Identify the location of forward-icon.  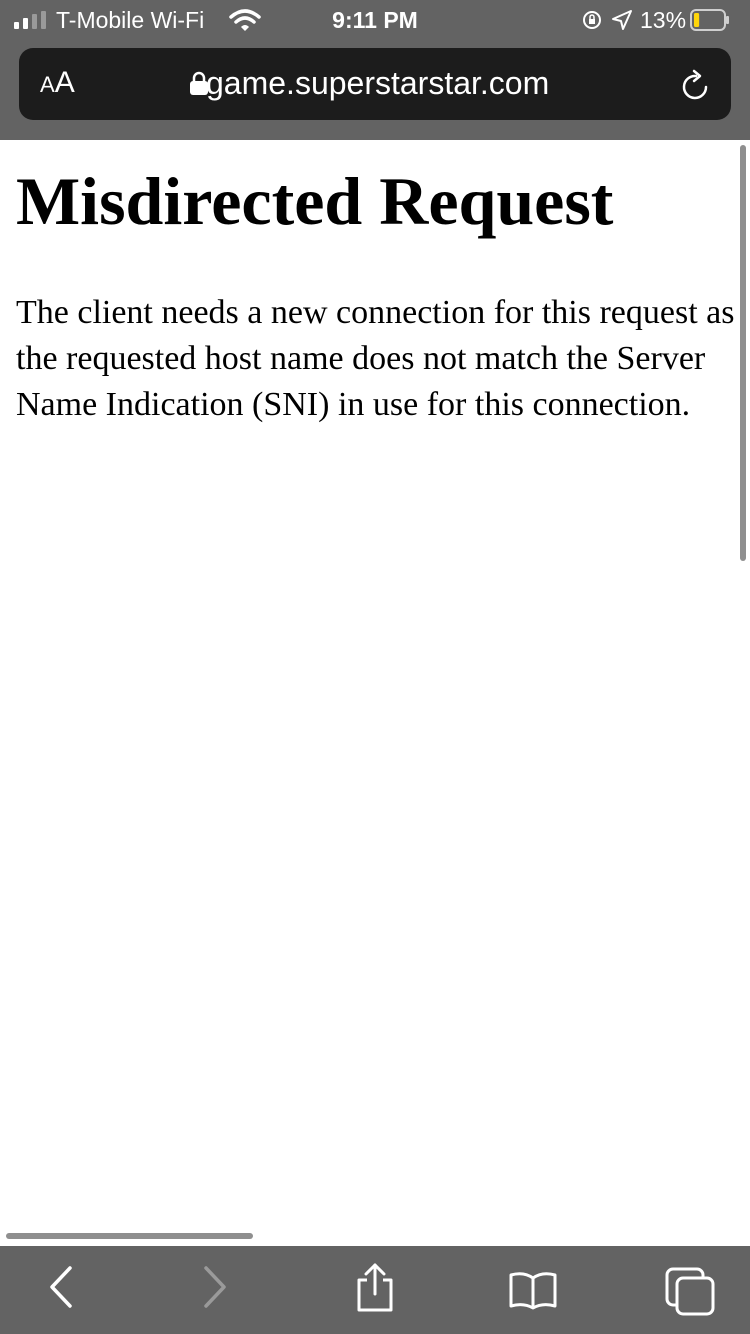
(215, 1287).